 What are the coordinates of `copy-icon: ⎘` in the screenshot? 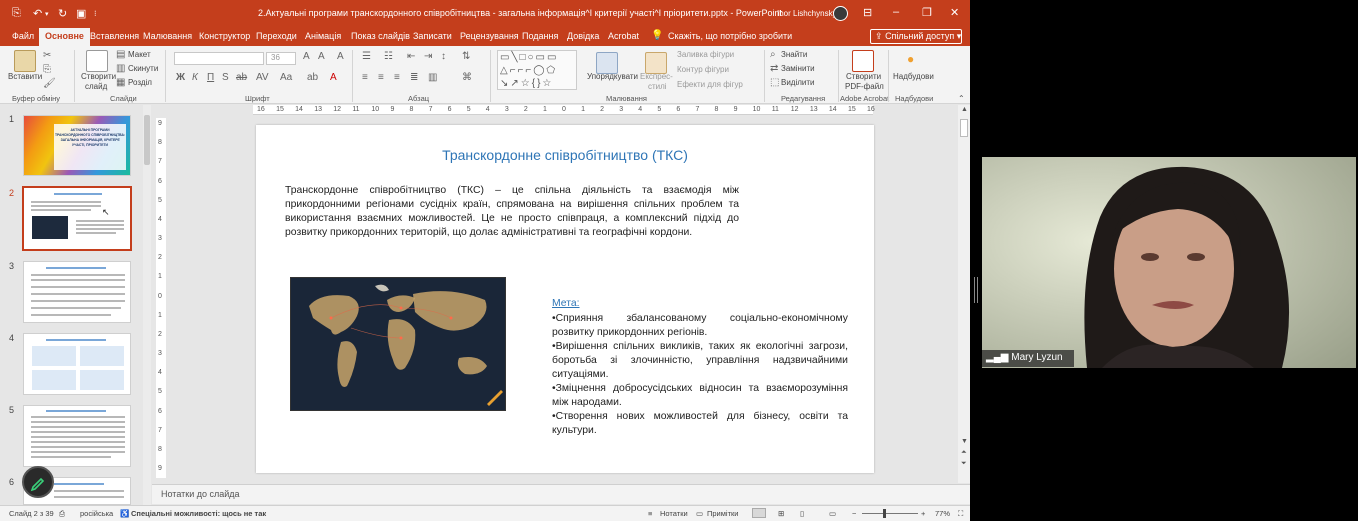 It's located at (47, 69).